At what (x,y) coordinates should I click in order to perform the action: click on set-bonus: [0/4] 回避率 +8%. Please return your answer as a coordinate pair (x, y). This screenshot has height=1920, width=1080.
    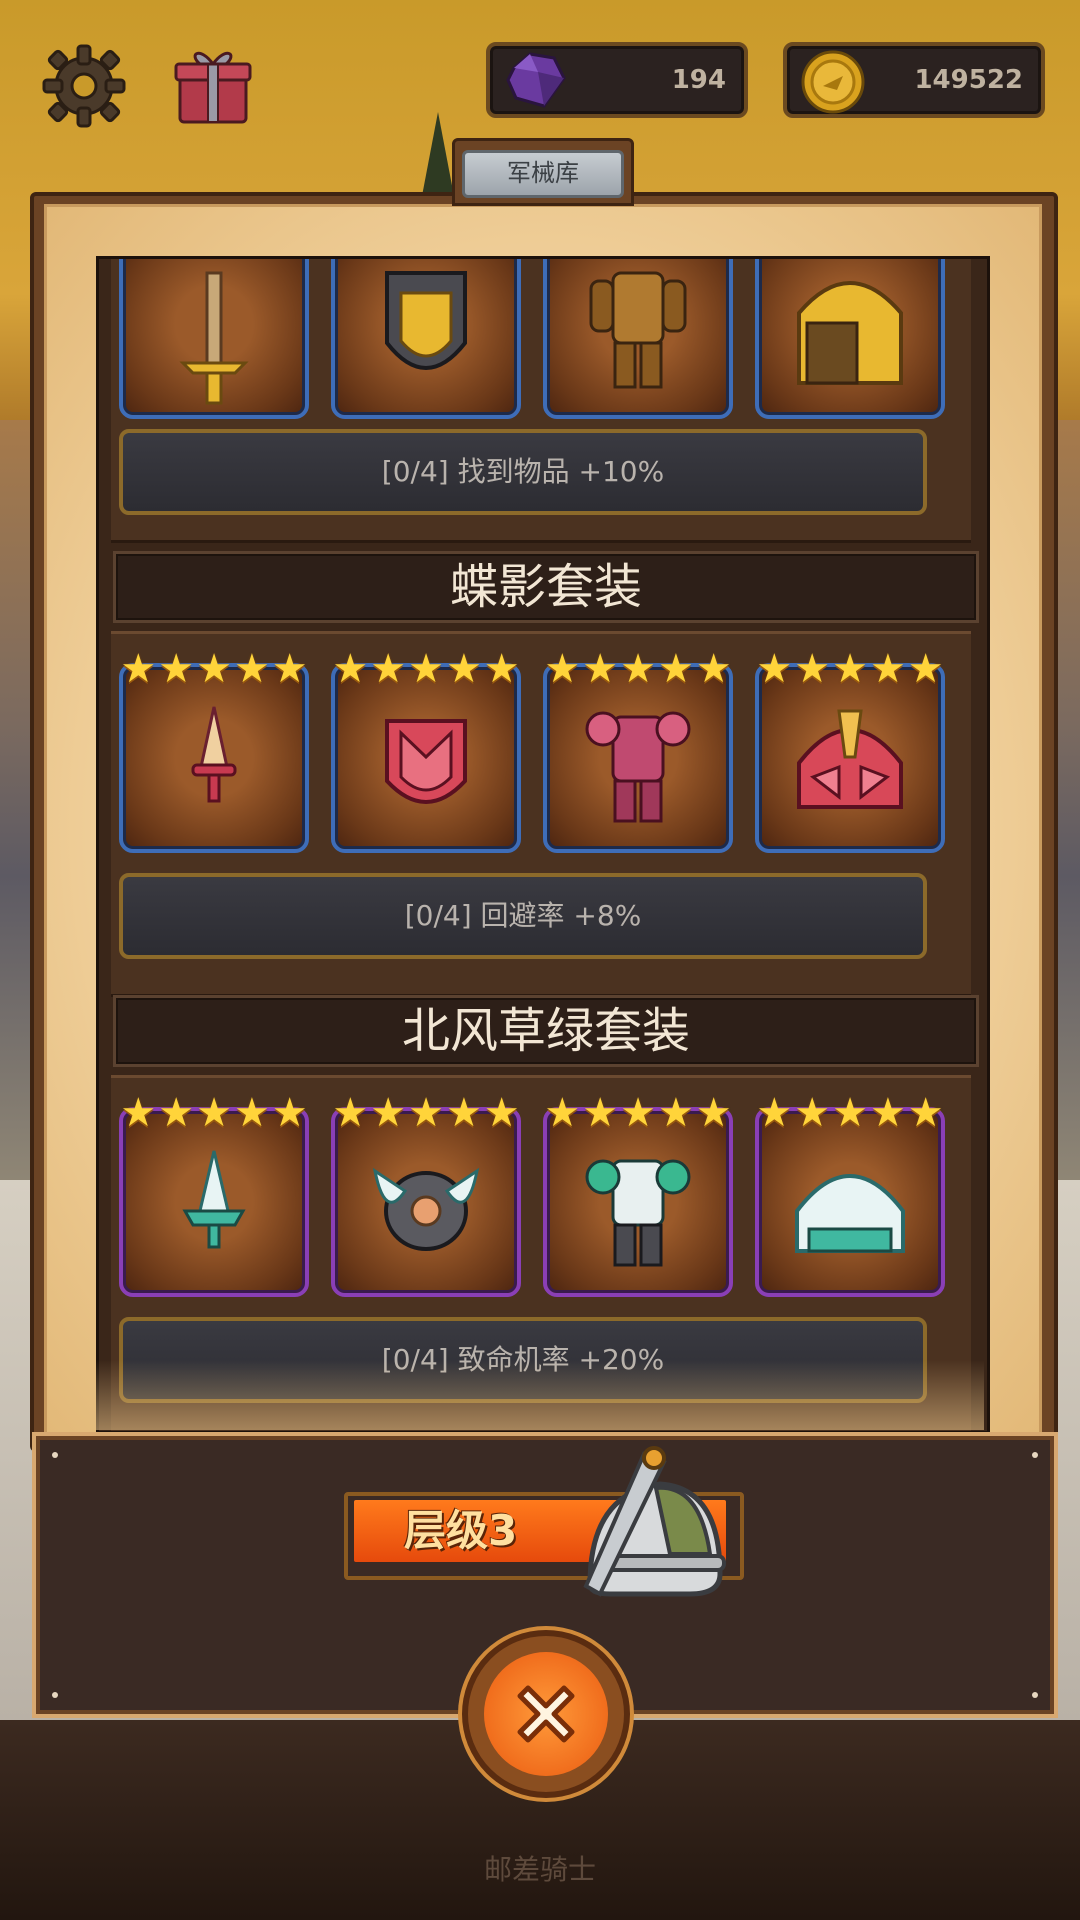
    Looking at the image, I should click on (523, 916).